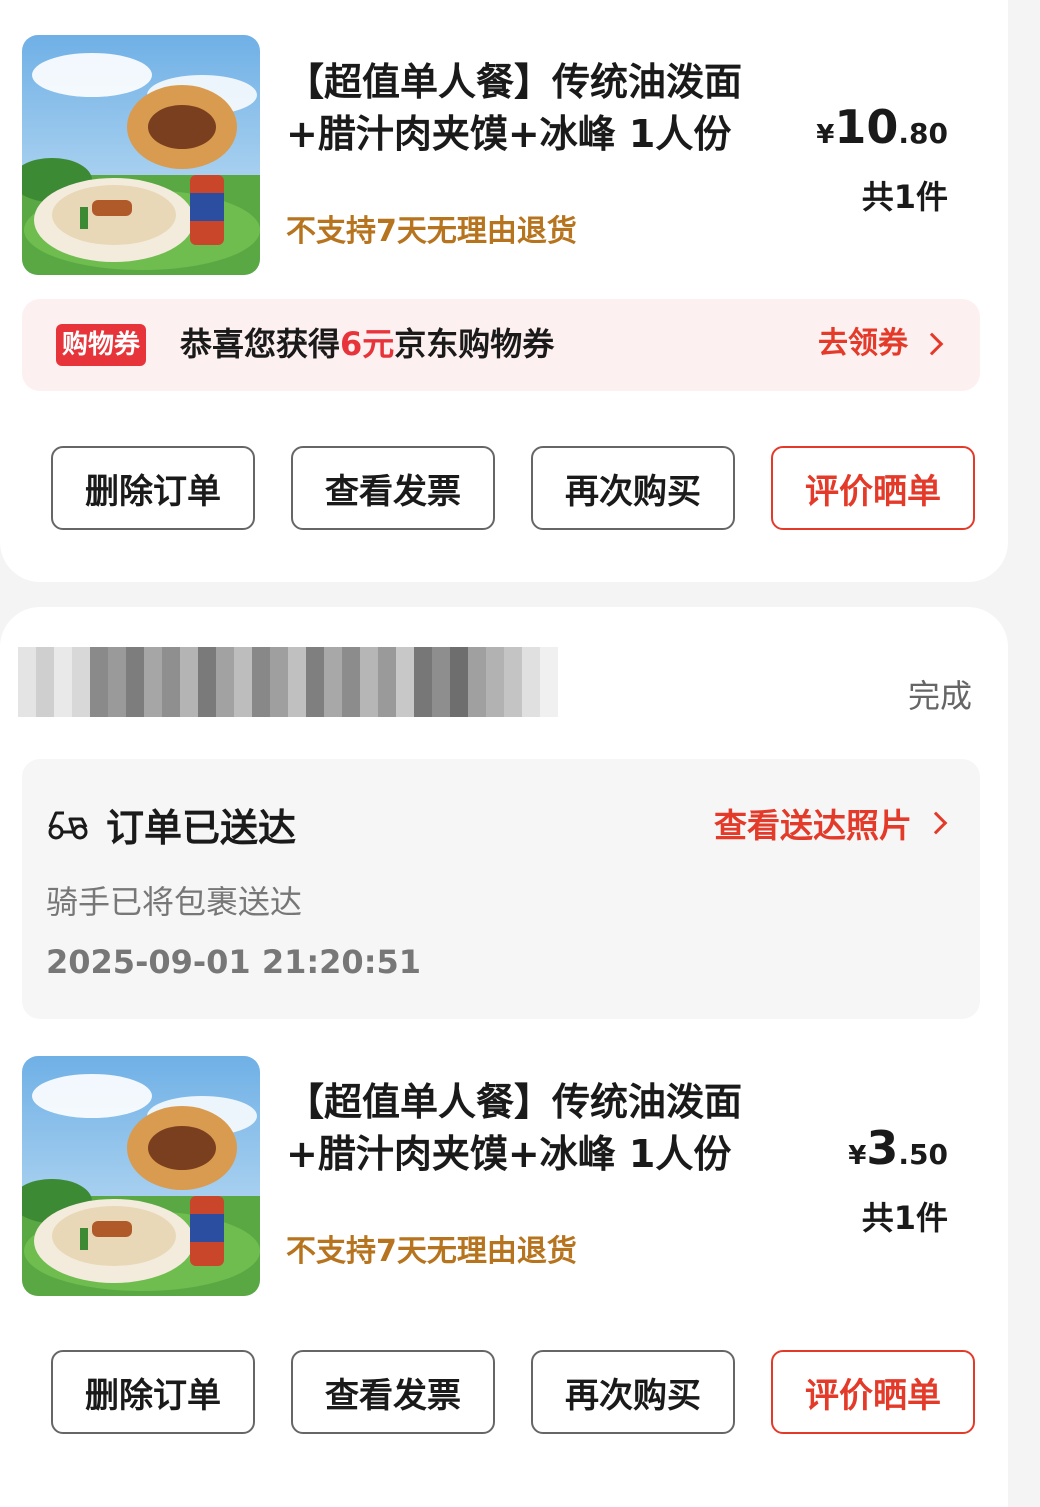 Image resolution: width=1040 pixels, height=1507 pixels. Describe the element at coordinates (201, 828) in the screenshot. I see `delivery-title: 订单已送达` at that location.